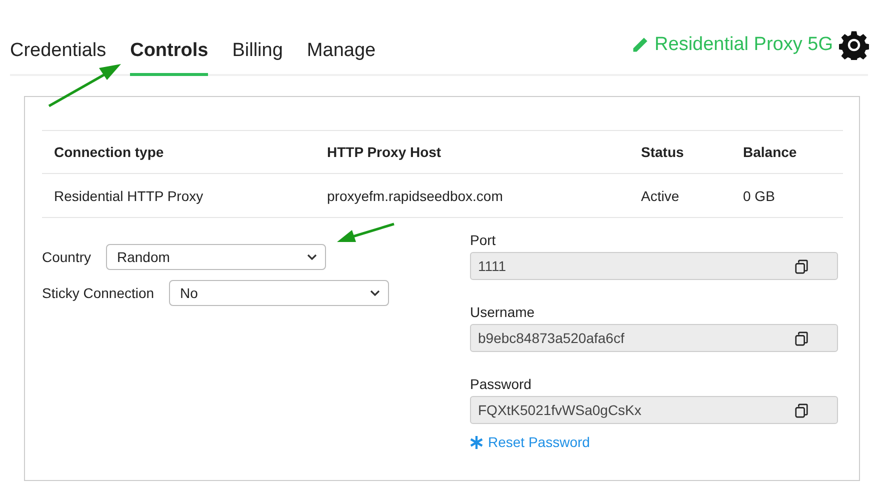  What do you see at coordinates (178, 152) in the screenshot?
I see `column-header: Connection type` at bounding box center [178, 152].